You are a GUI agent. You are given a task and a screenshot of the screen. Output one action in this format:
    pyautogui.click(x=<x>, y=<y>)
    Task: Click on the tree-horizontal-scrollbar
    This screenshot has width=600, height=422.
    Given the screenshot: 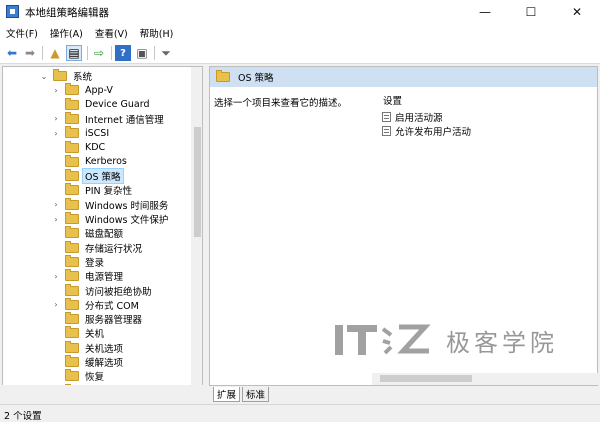 What is the action you would take?
    pyautogui.click(x=102, y=391)
    